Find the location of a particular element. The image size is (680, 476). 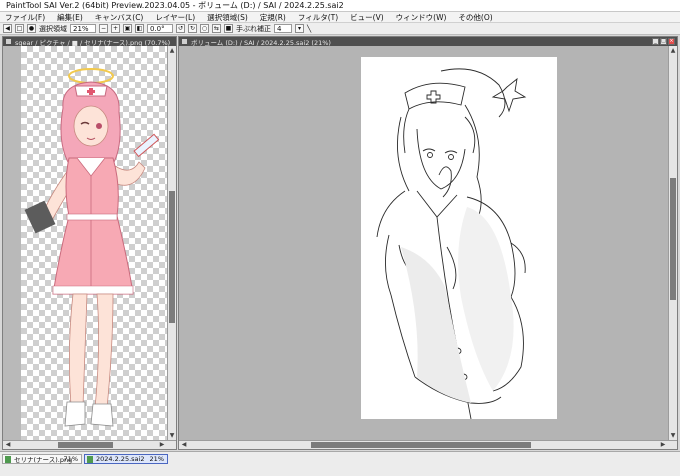

left-horizontal-scrollbar: ◀ ▶ is located at coordinates (89, 444).